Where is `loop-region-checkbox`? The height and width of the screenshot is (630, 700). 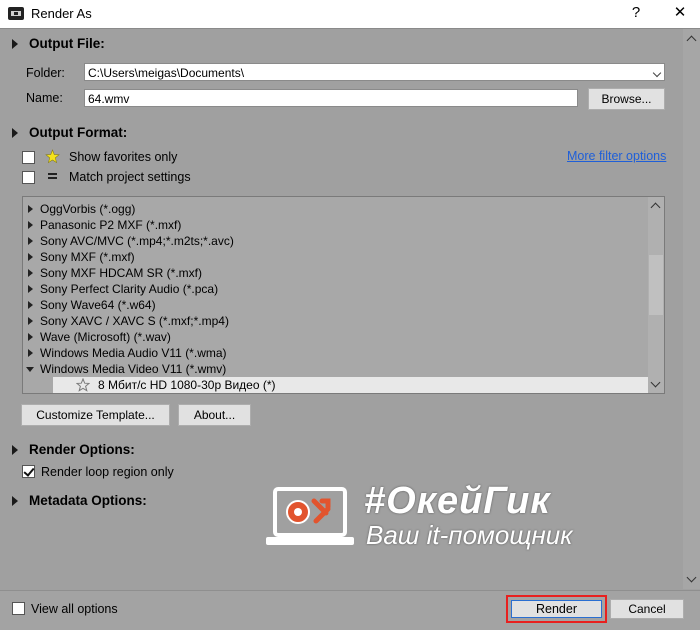 loop-region-checkbox is located at coordinates (28, 471).